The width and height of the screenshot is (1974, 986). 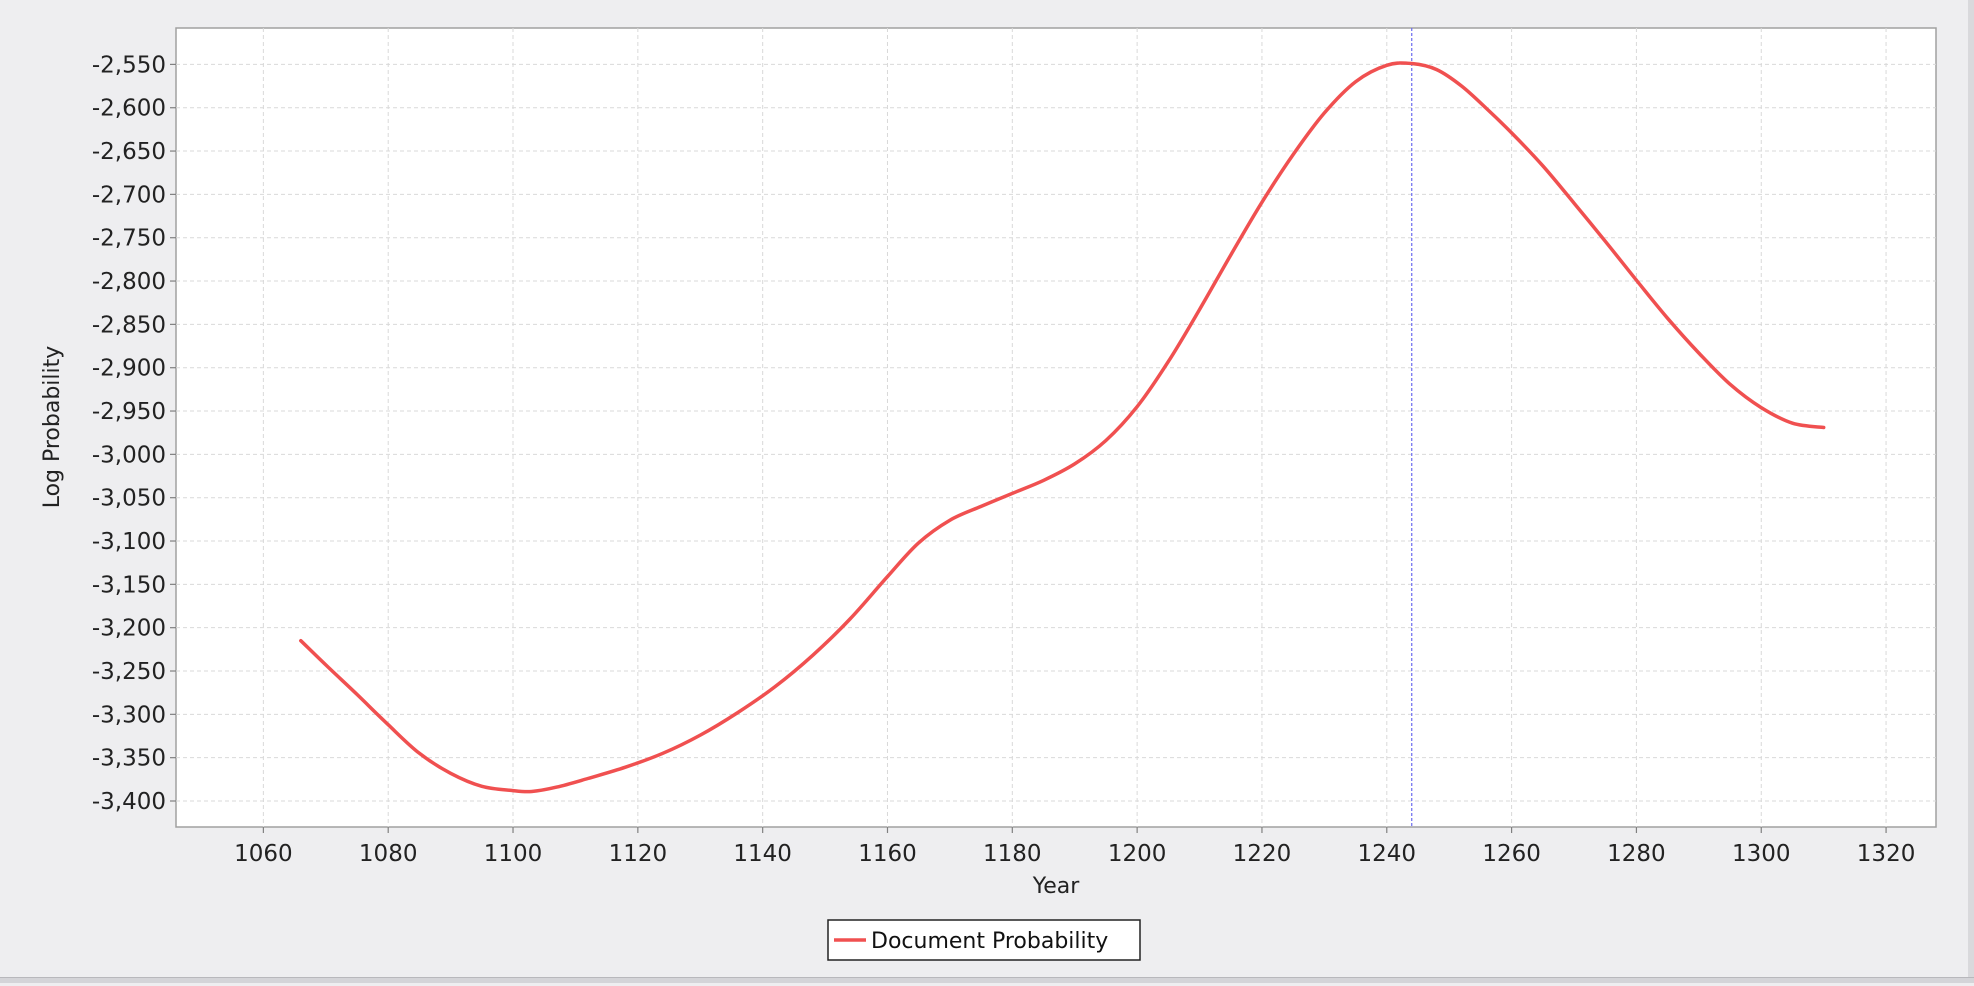 I want to click on y-tick-label: -2,900, so click(x=129, y=369).